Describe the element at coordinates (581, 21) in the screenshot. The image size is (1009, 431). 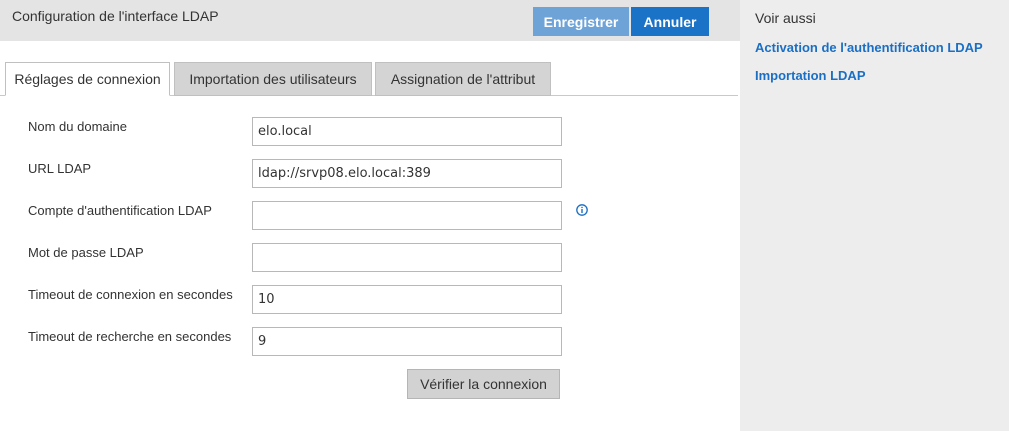
I see `save-button: Enregistrer` at that location.